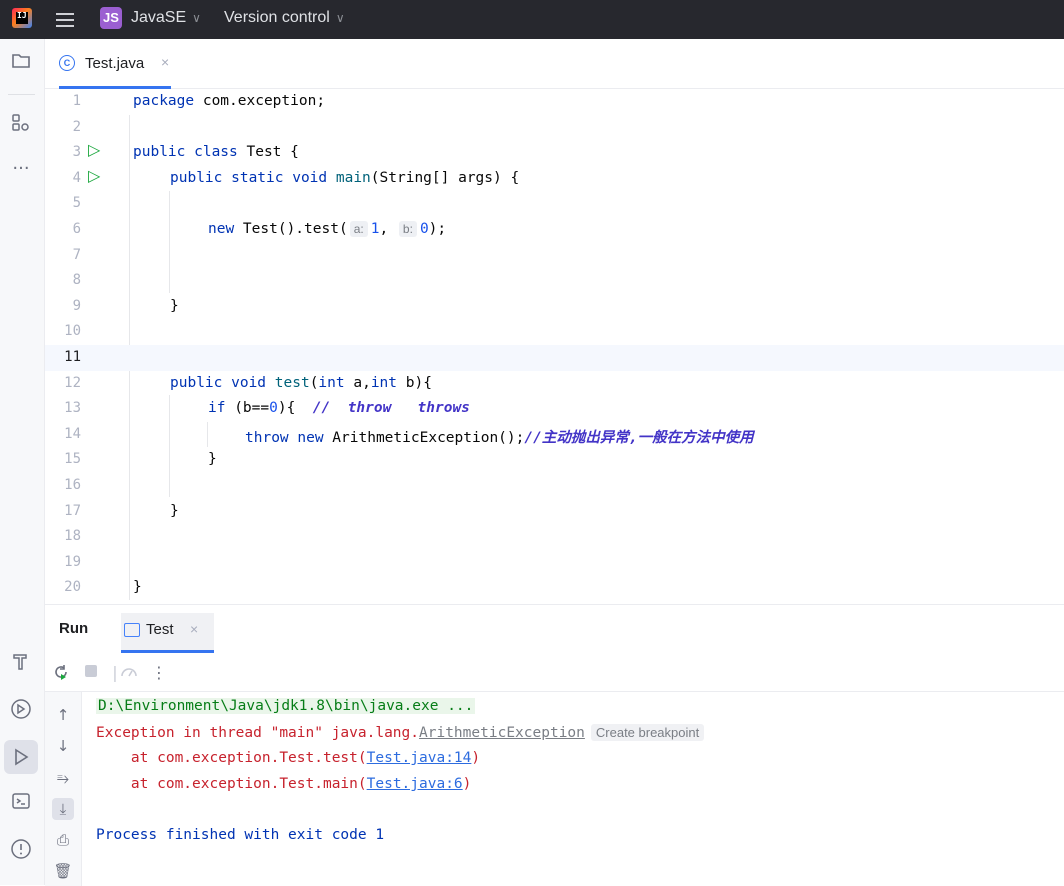  Describe the element at coordinates (554, 128) in the screenshot. I see `code-line: 2` at that location.